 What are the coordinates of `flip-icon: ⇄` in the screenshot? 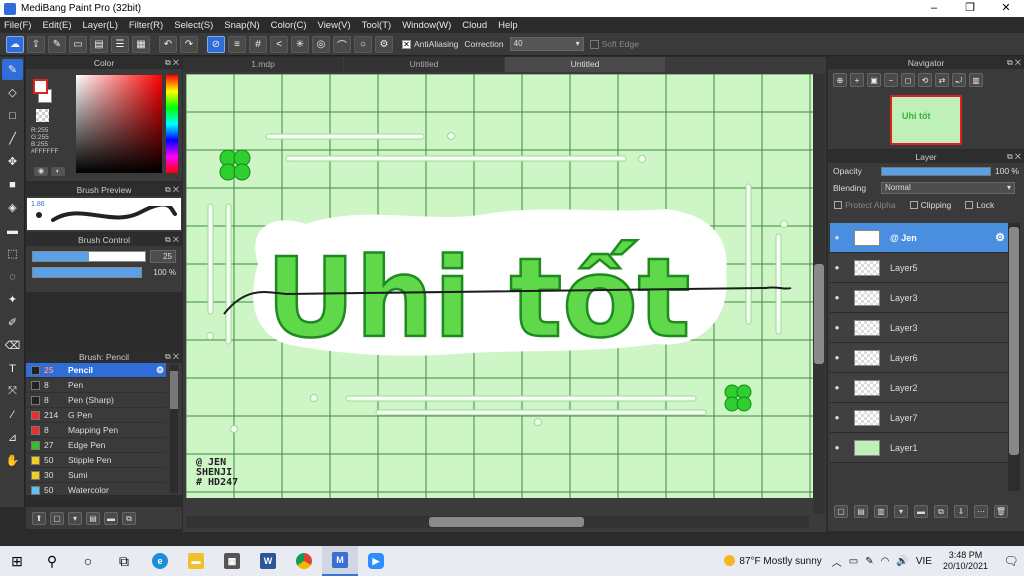 It's located at (942, 80).